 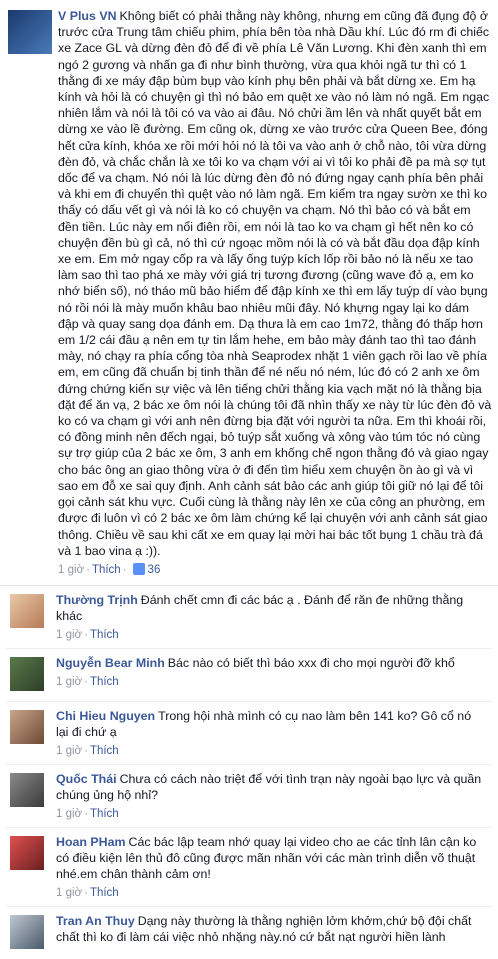 I want to click on post-meta: 1 giờ · Thích · 36, so click(x=275, y=570).